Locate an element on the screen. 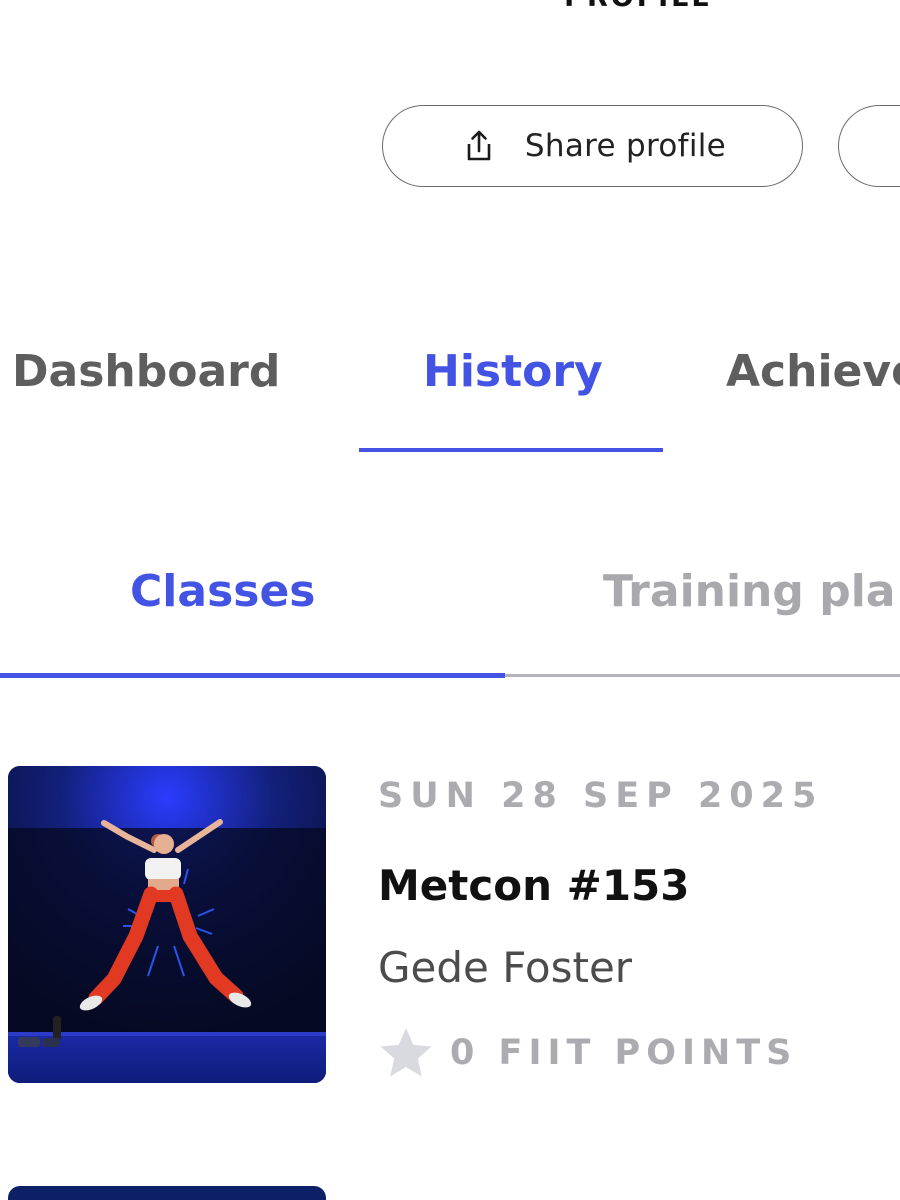 This screenshot has width=900, height=1200. fiit-points-value: 0 FIIT POINTS is located at coordinates (624, 1053).